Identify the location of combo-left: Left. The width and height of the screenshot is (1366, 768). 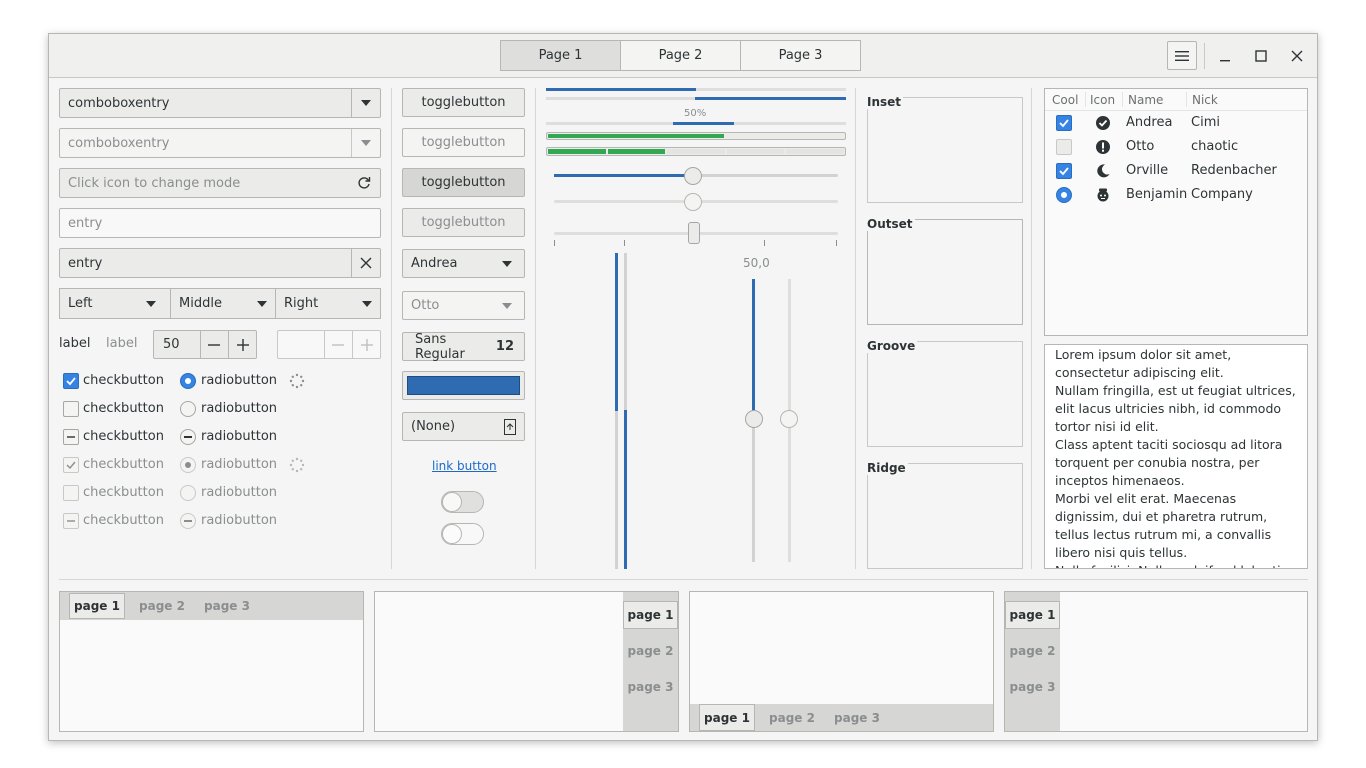
(115, 303).